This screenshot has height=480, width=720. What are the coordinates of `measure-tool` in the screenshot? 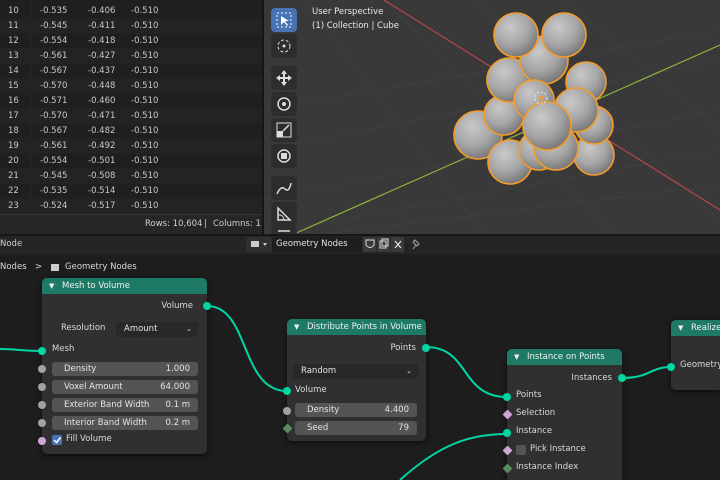 It's located at (284, 214).